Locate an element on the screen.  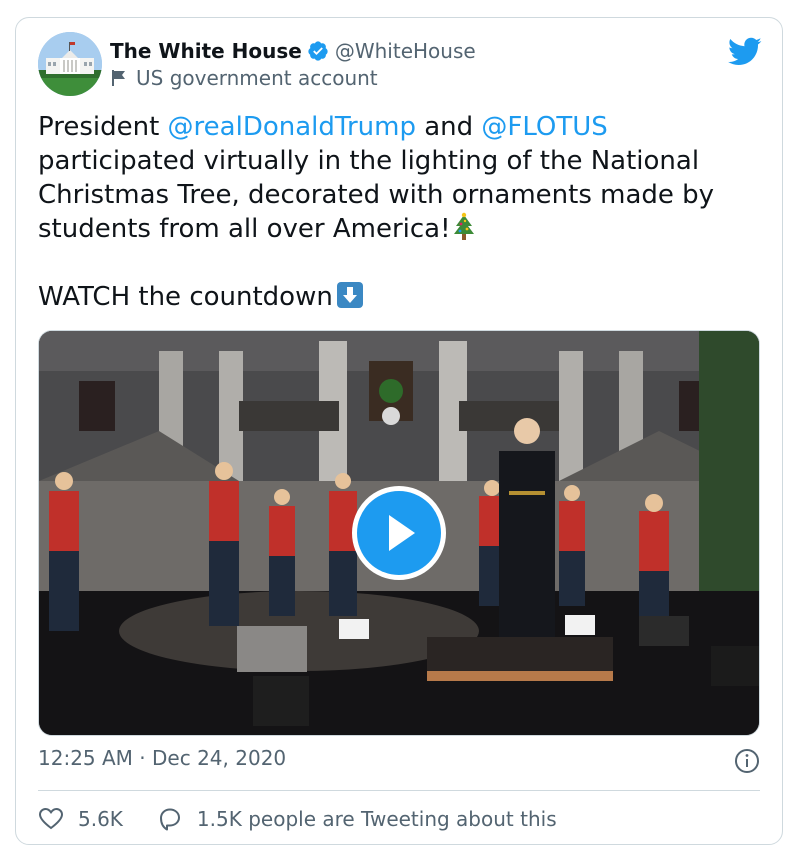
tweet-date: Dec 24, 2020 is located at coordinates (219, 758).